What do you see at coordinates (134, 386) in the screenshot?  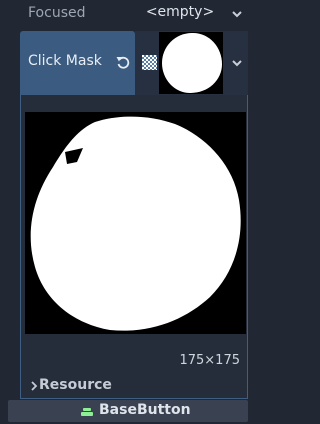 I see `resource-section-toggle: Resource` at bounding box center [134, 386].